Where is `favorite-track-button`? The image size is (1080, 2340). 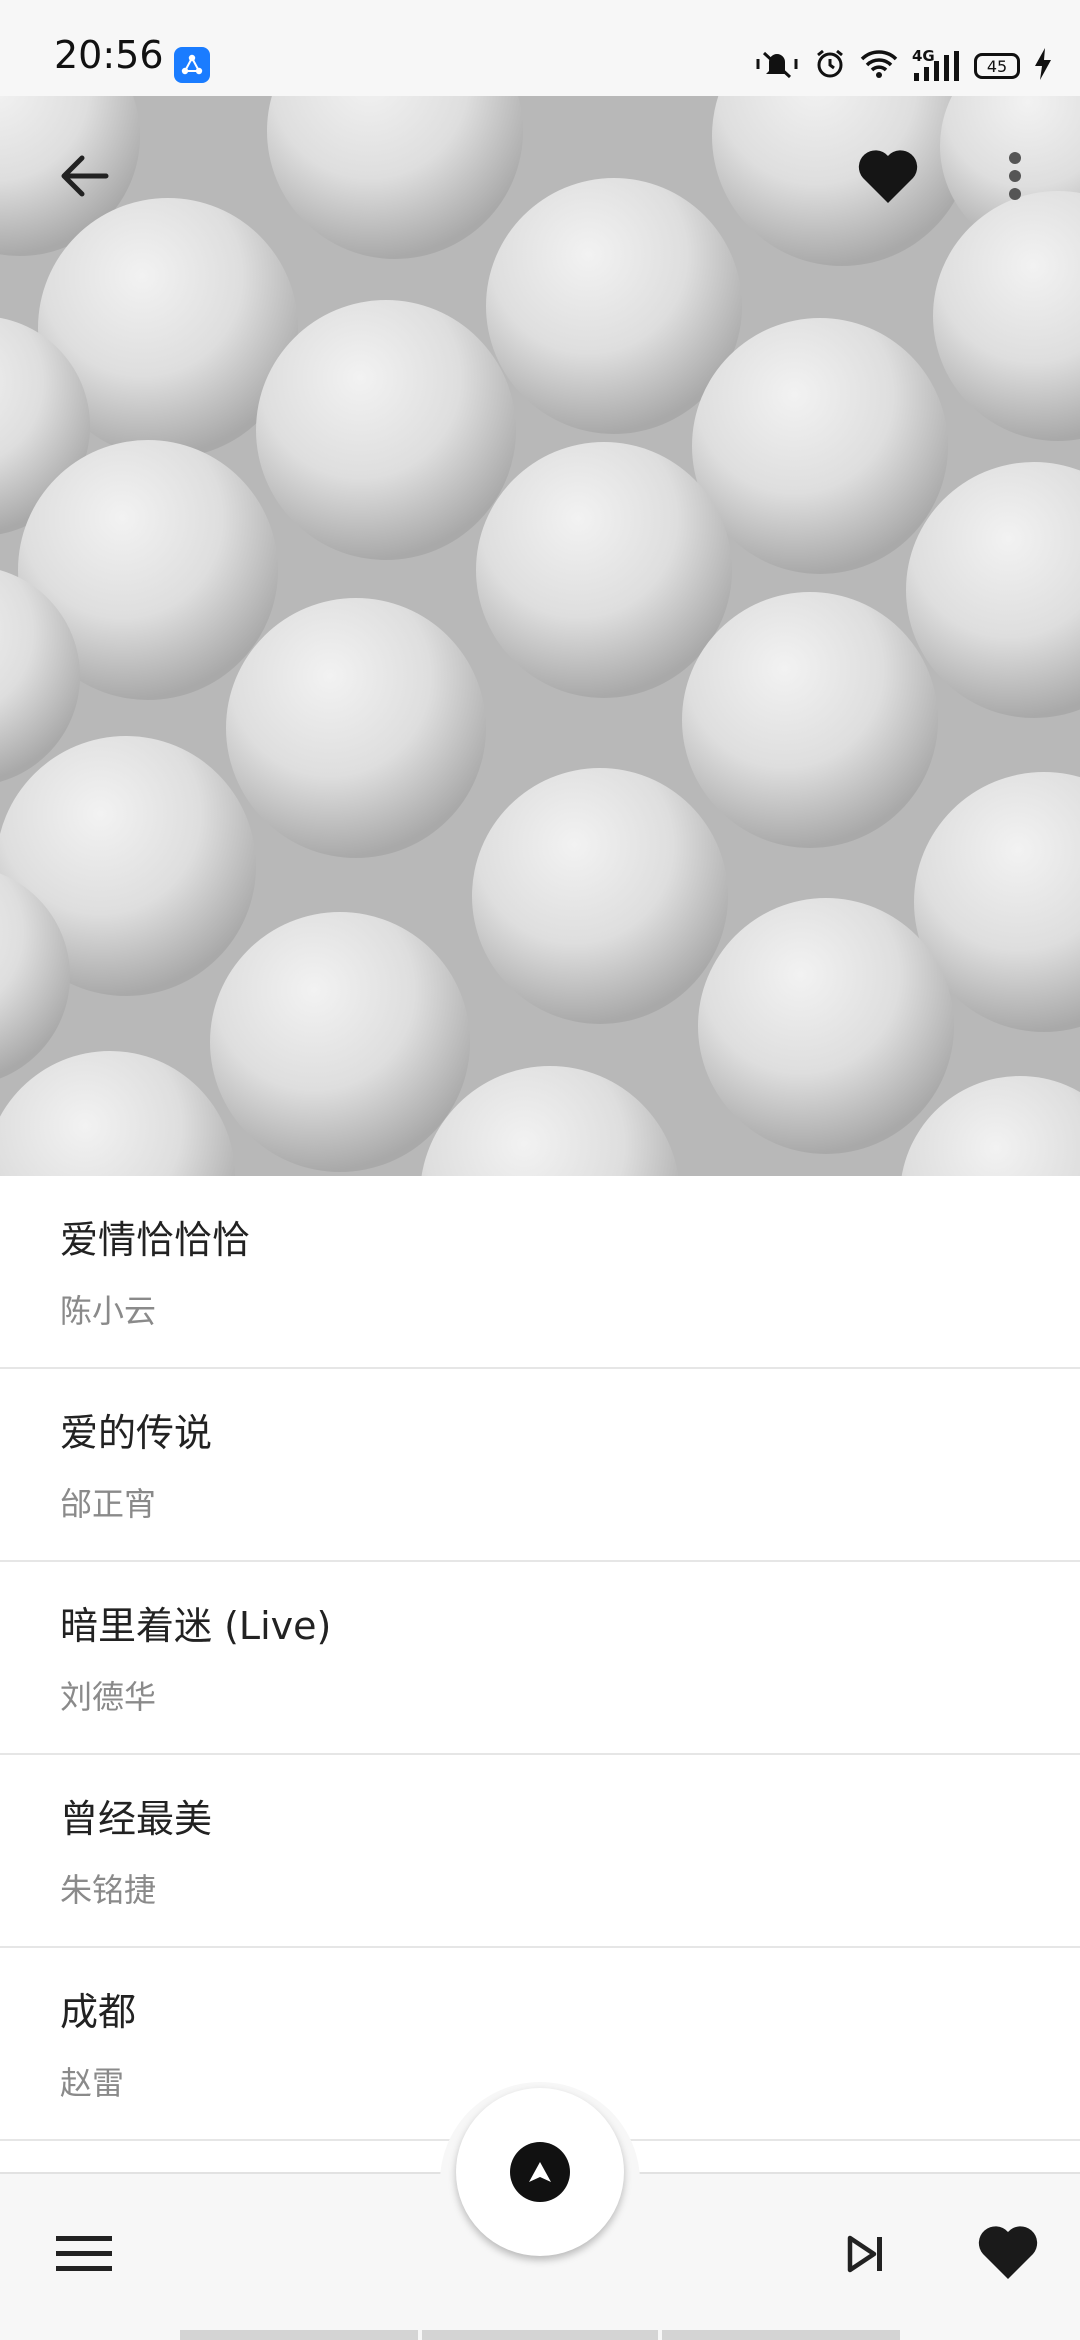
favorite-track-button is located at coordinates (1008, 2254).